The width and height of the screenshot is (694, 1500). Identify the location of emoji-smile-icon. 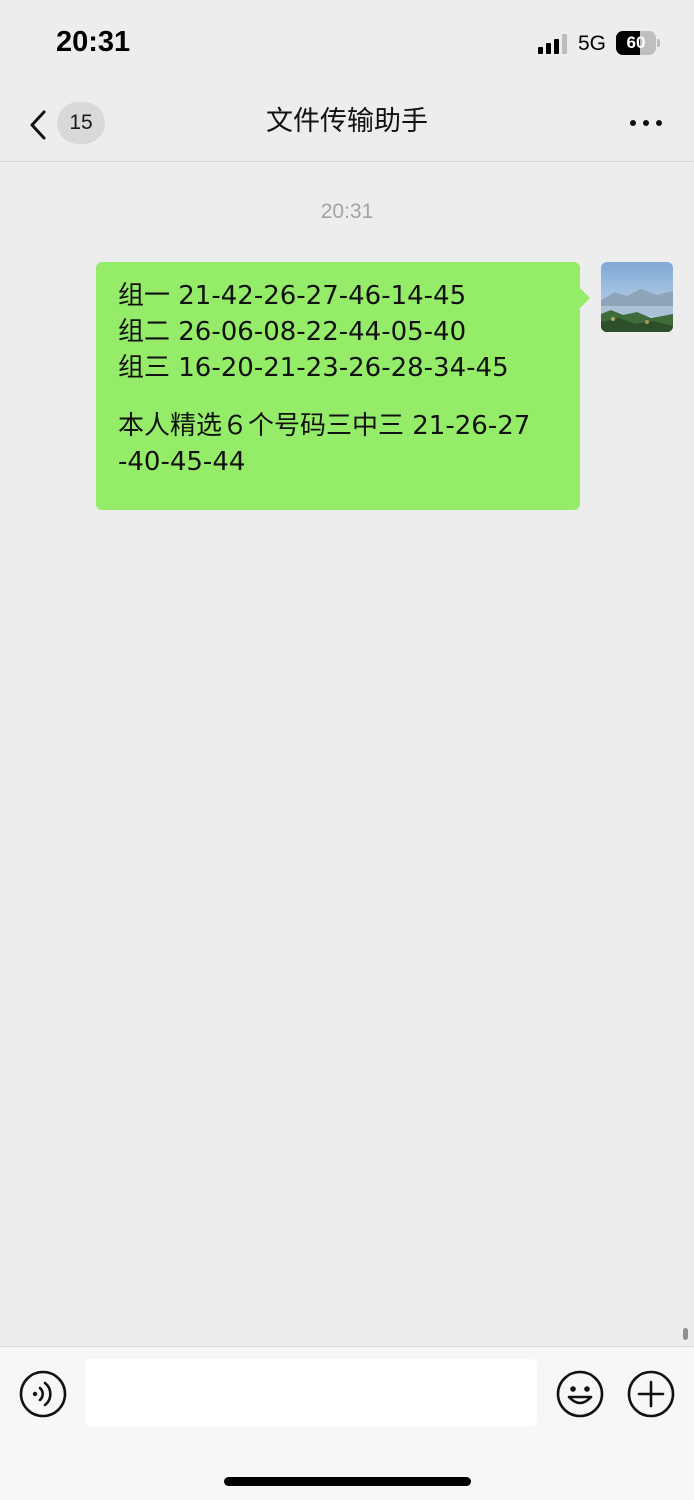
(580, 1394).